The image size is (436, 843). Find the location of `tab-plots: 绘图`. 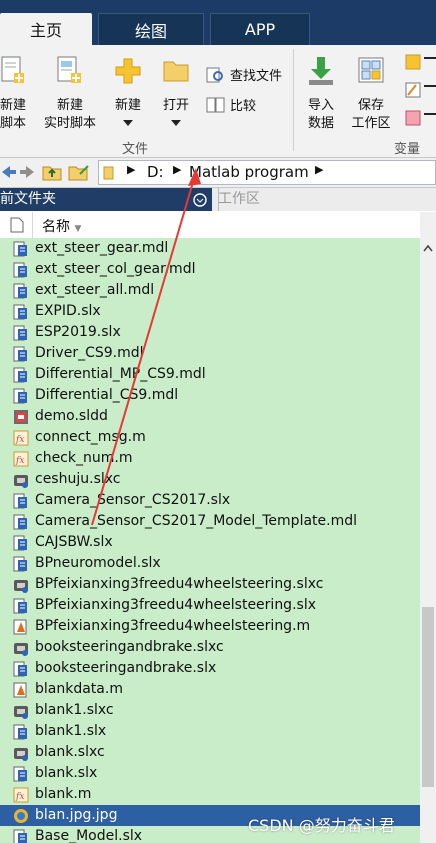

tab-plots: 绘图 is located at coordinates (151, 29).